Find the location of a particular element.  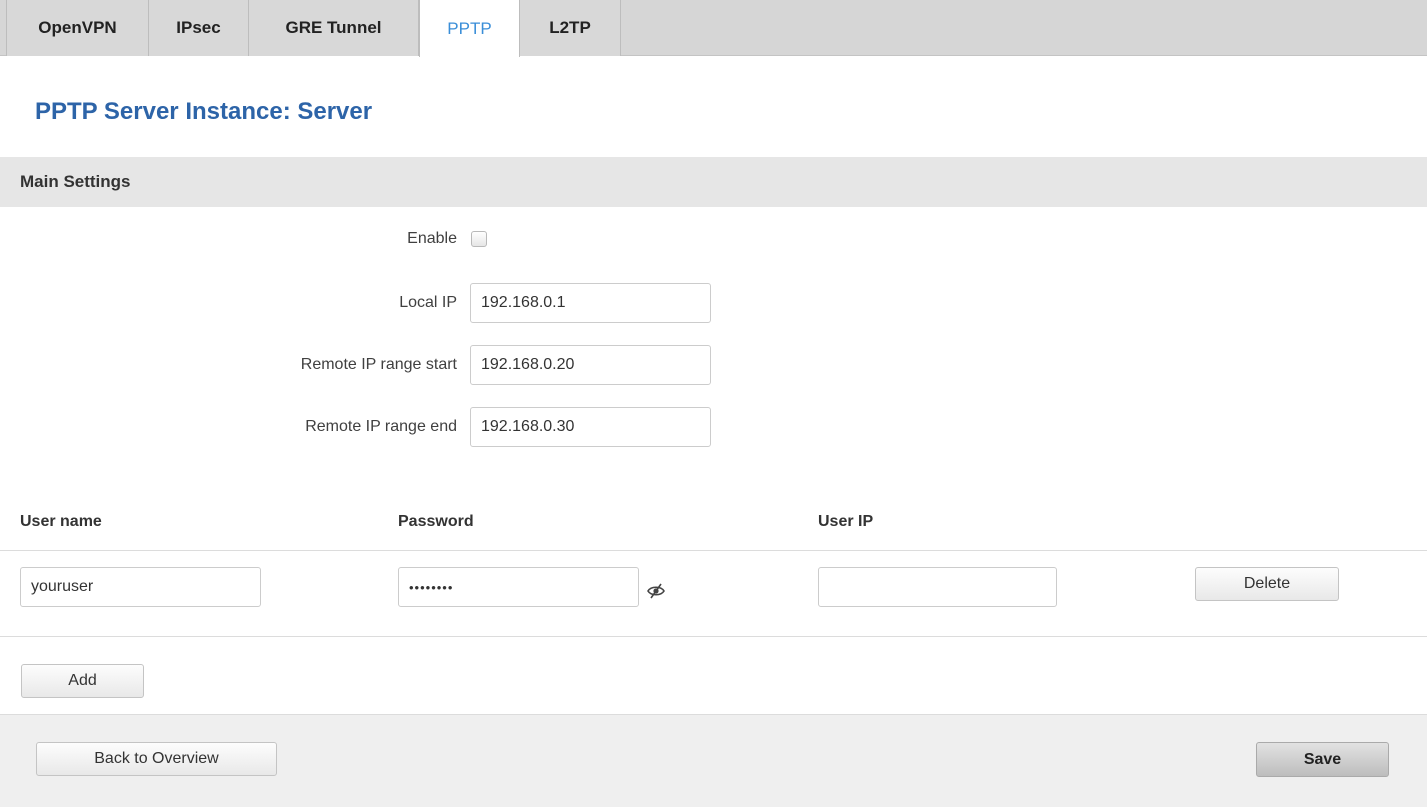

tab-openvpn: OpenVPN is located at coordinates (77, 28).